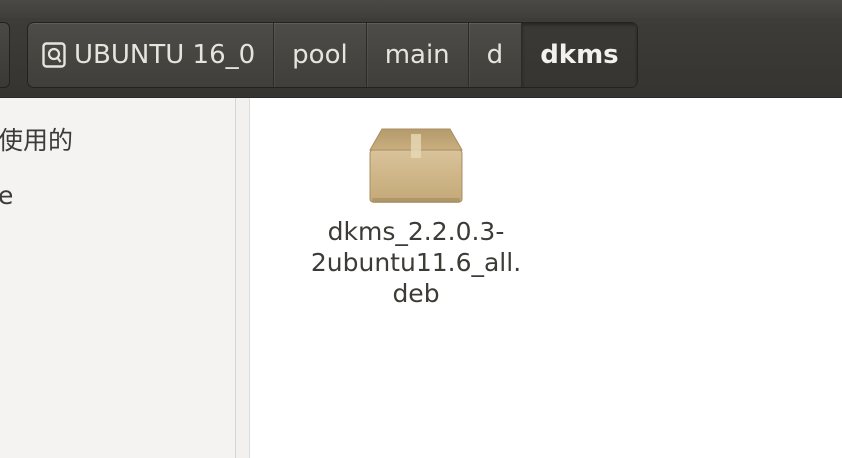 The image size is (842, 458). I want to click on breadcrumb-label: pool, so click(320, 55).